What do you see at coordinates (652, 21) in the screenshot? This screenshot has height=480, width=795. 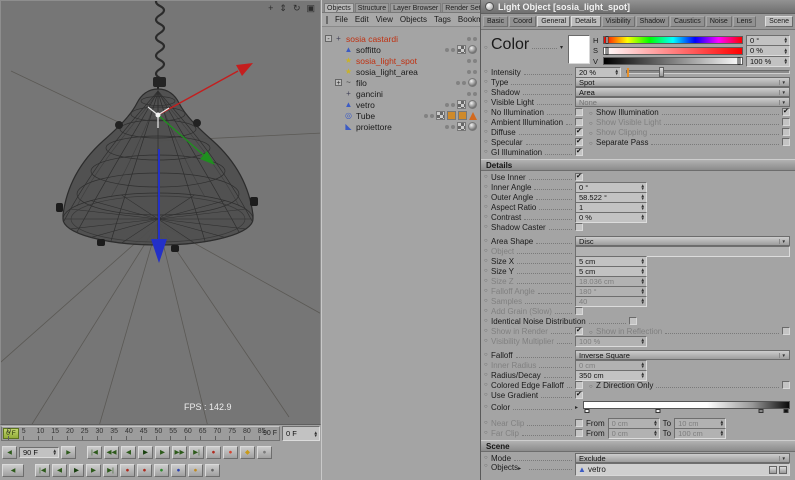 I see `tab-shadow: Shadow` at bounding box center [652, 21].